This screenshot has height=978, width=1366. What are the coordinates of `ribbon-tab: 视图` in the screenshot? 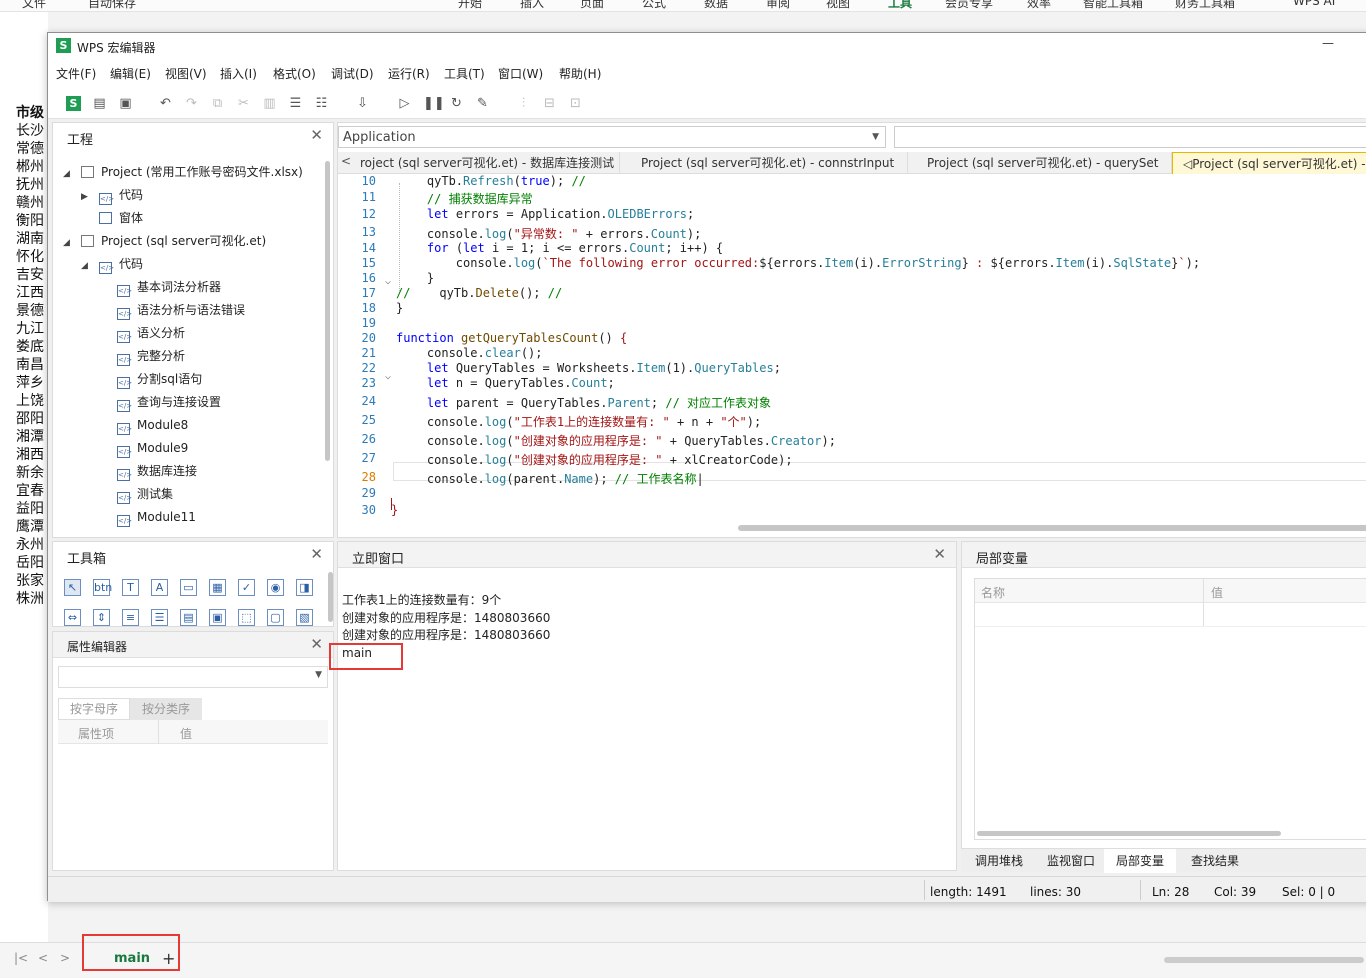 It's located at (838, 5).